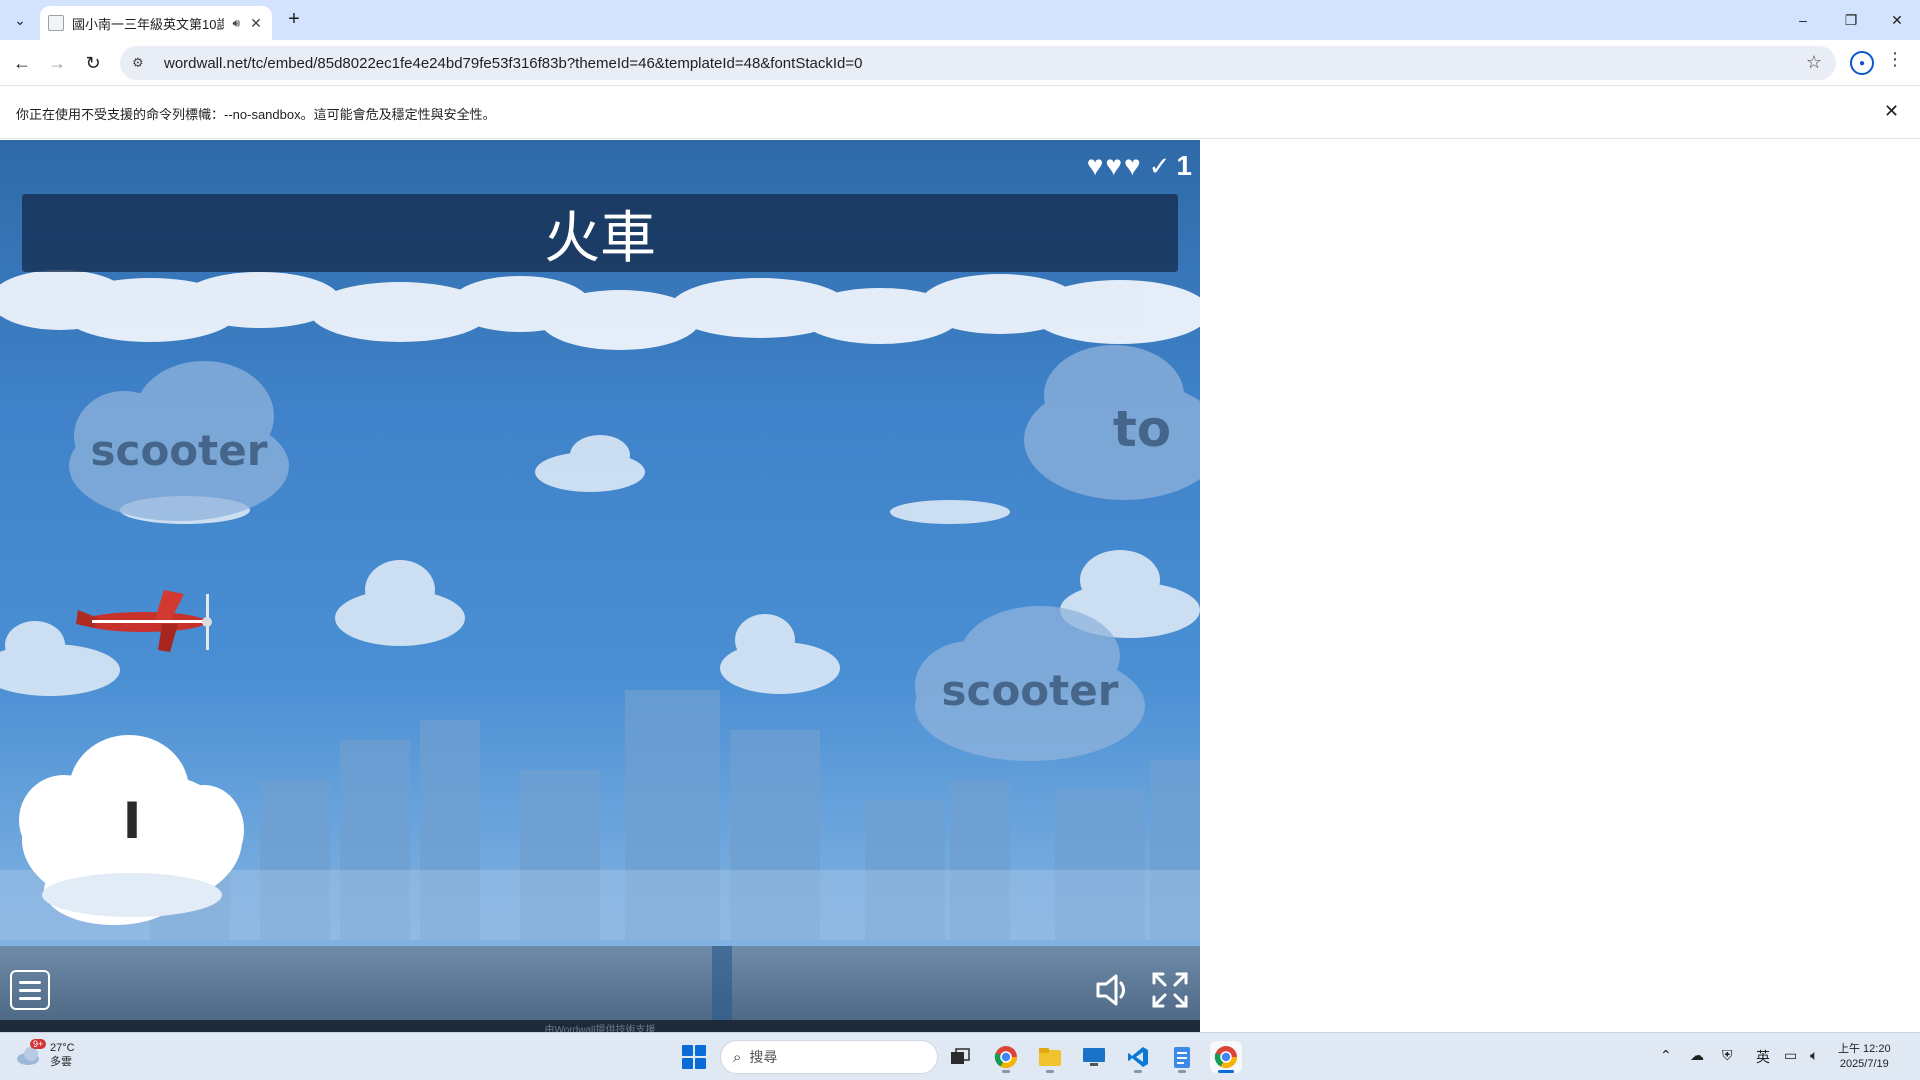 This screenshot has height=1080, width=1920. Describe the element at coordinates (722, 983) in the screenshot. I see `control-bar-divider` at that location.